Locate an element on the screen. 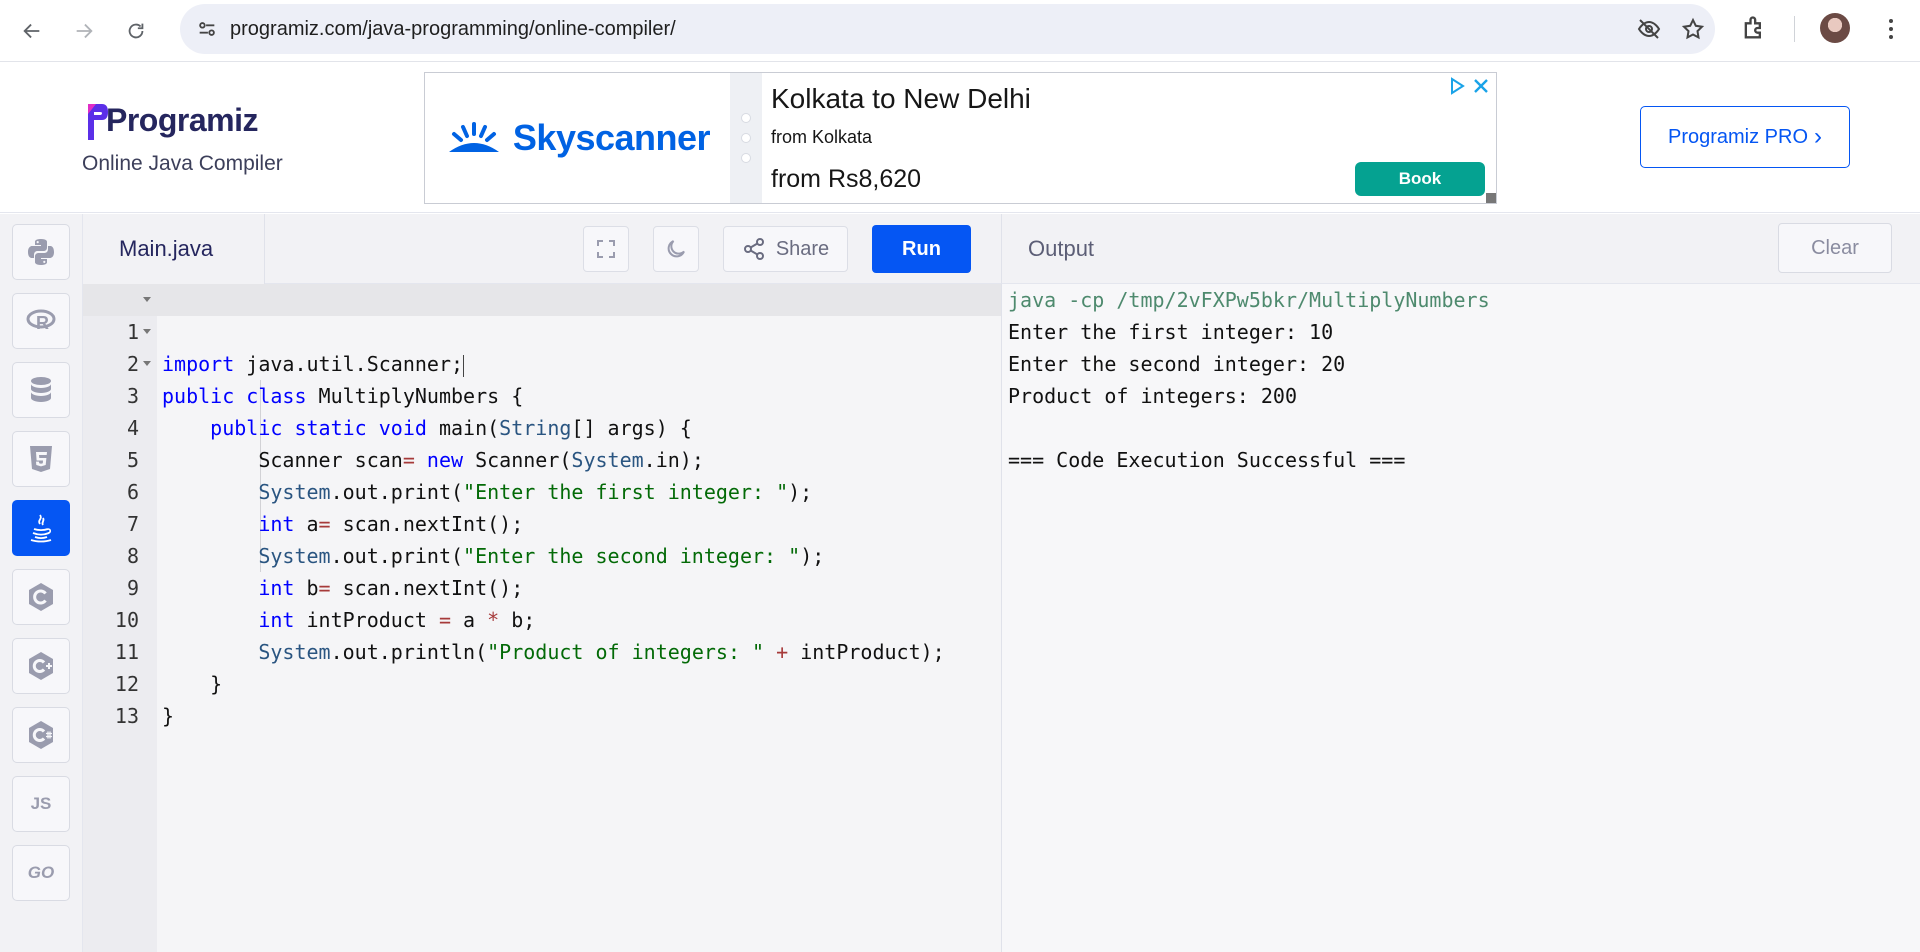  ad-resize-handle is located at coordinates (1491, 198).